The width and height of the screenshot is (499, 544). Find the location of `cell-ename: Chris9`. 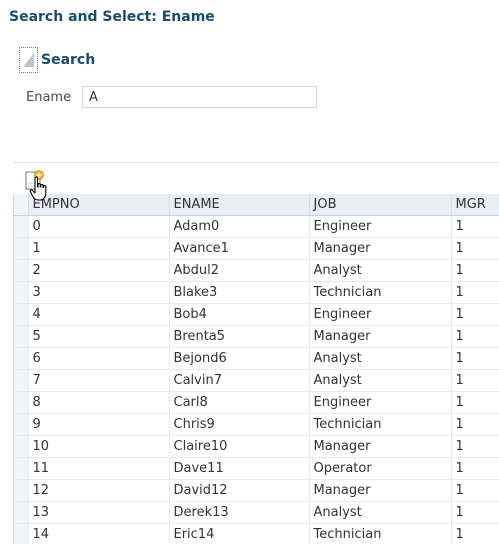

cell-ename: Chris9 is located at coordinates (239, 424).